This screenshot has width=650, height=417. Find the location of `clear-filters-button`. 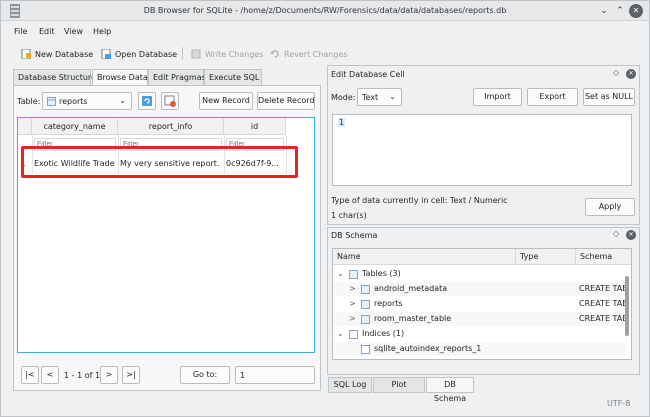

clear-filters-button is located at coordinates (170, 101).